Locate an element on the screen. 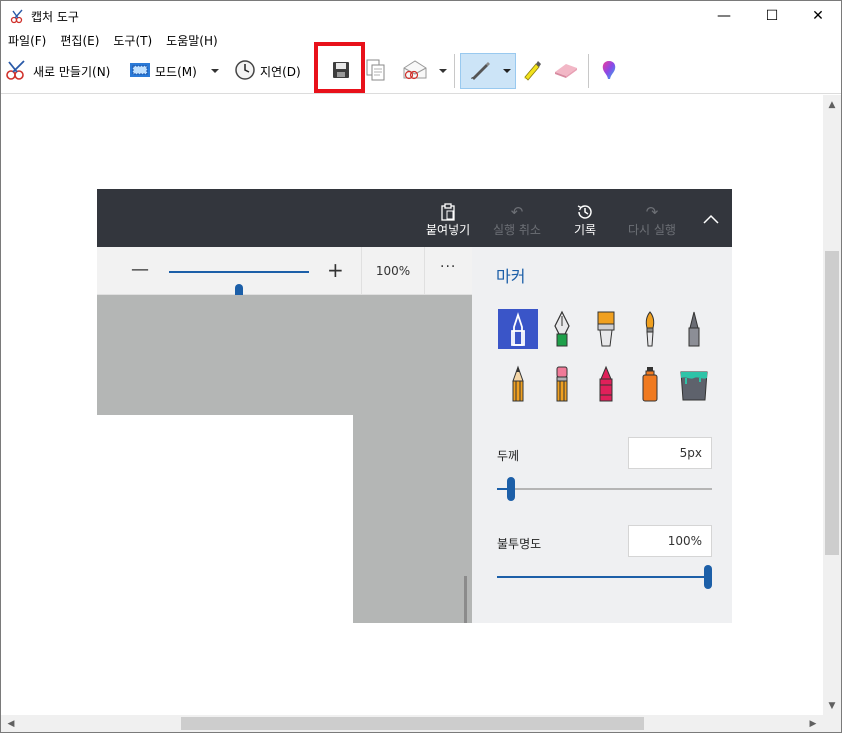 The image size is (842, 733). zoom-in-icon: + is located at coordinates (335, 270).